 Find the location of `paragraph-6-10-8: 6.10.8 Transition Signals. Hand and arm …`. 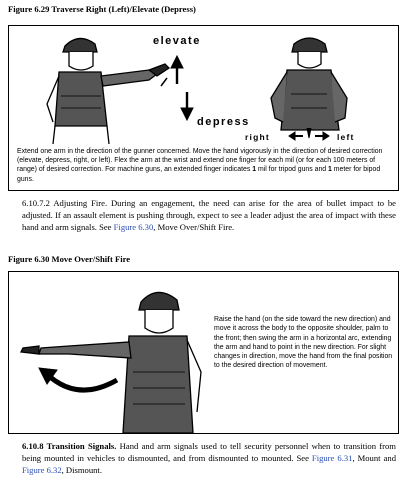

paragraph-6-10-8: 6.10.8 Transition Signals. Hand and arm … is located at coordinates (209, 458).